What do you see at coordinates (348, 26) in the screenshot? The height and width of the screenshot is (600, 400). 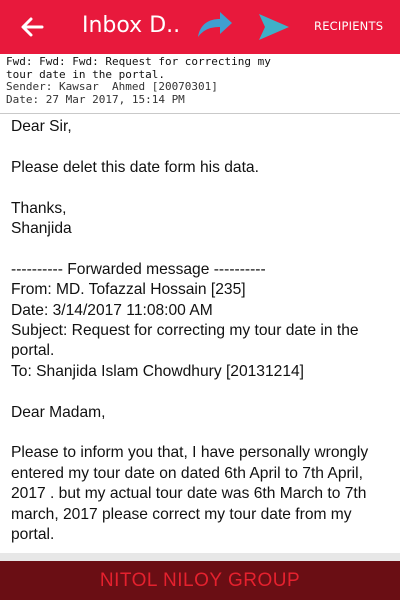 I see `recipients-button: RECIPIENTS` at bounding box center [348, 26].